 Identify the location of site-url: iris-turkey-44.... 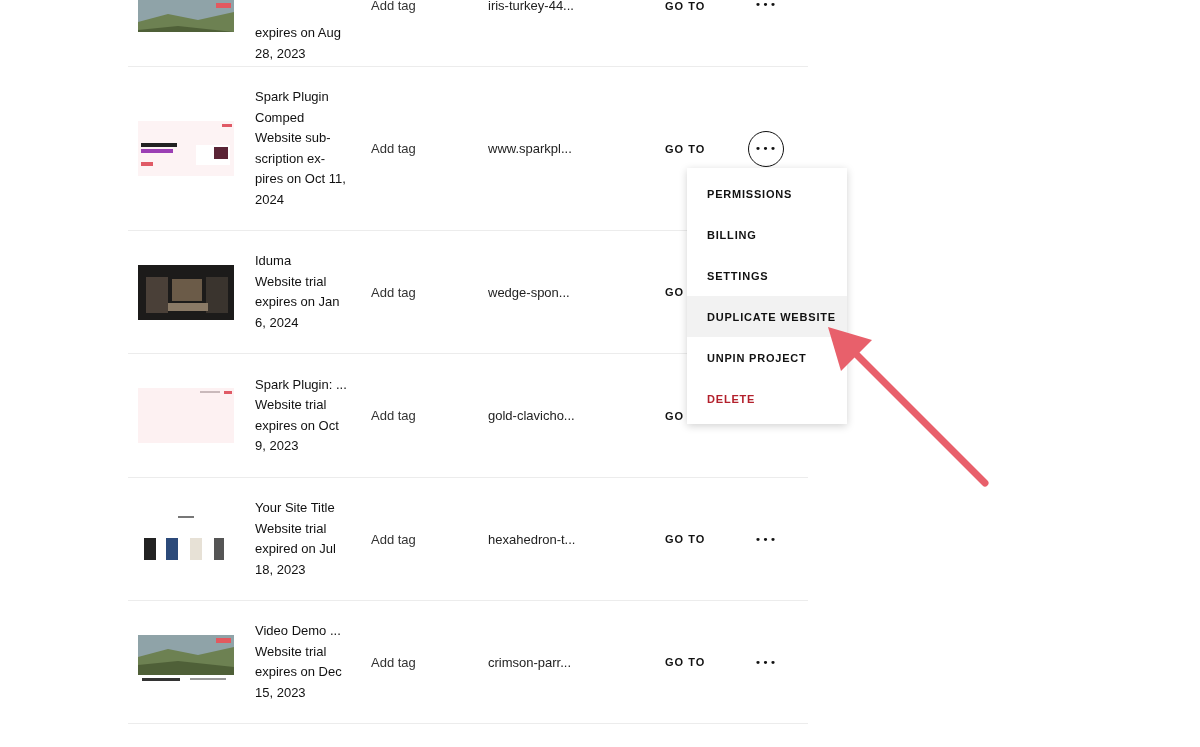
(531, 6).